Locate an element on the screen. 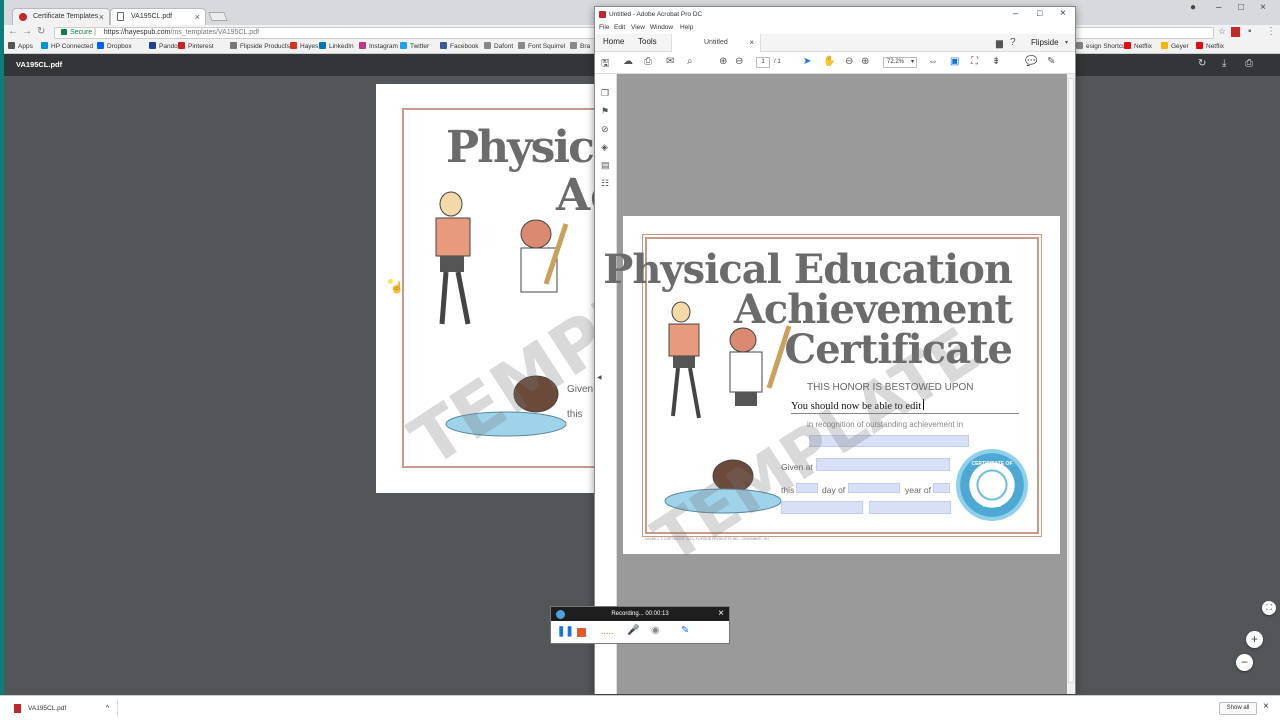 This screenshot has height=720, width=1280. next-page-icon: ⊖ is located at coordinates (739, 61).